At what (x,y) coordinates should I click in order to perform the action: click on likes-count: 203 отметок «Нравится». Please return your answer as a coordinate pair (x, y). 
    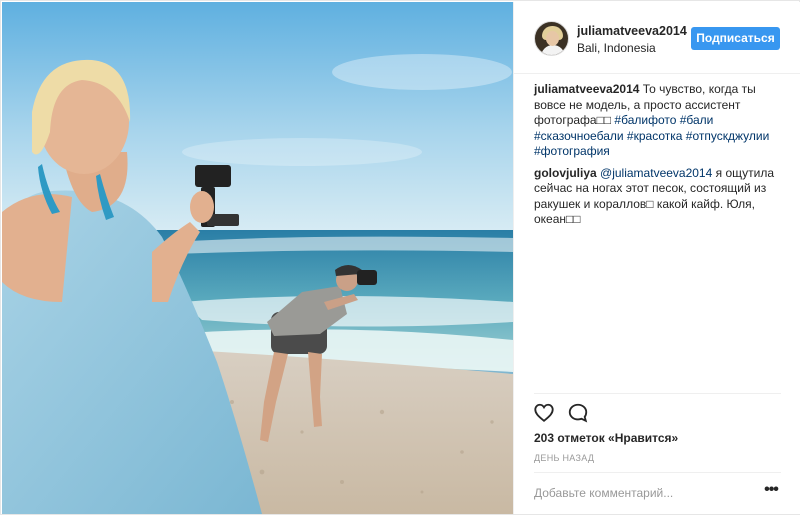
    Looking at the image, I should click on (606, 438).